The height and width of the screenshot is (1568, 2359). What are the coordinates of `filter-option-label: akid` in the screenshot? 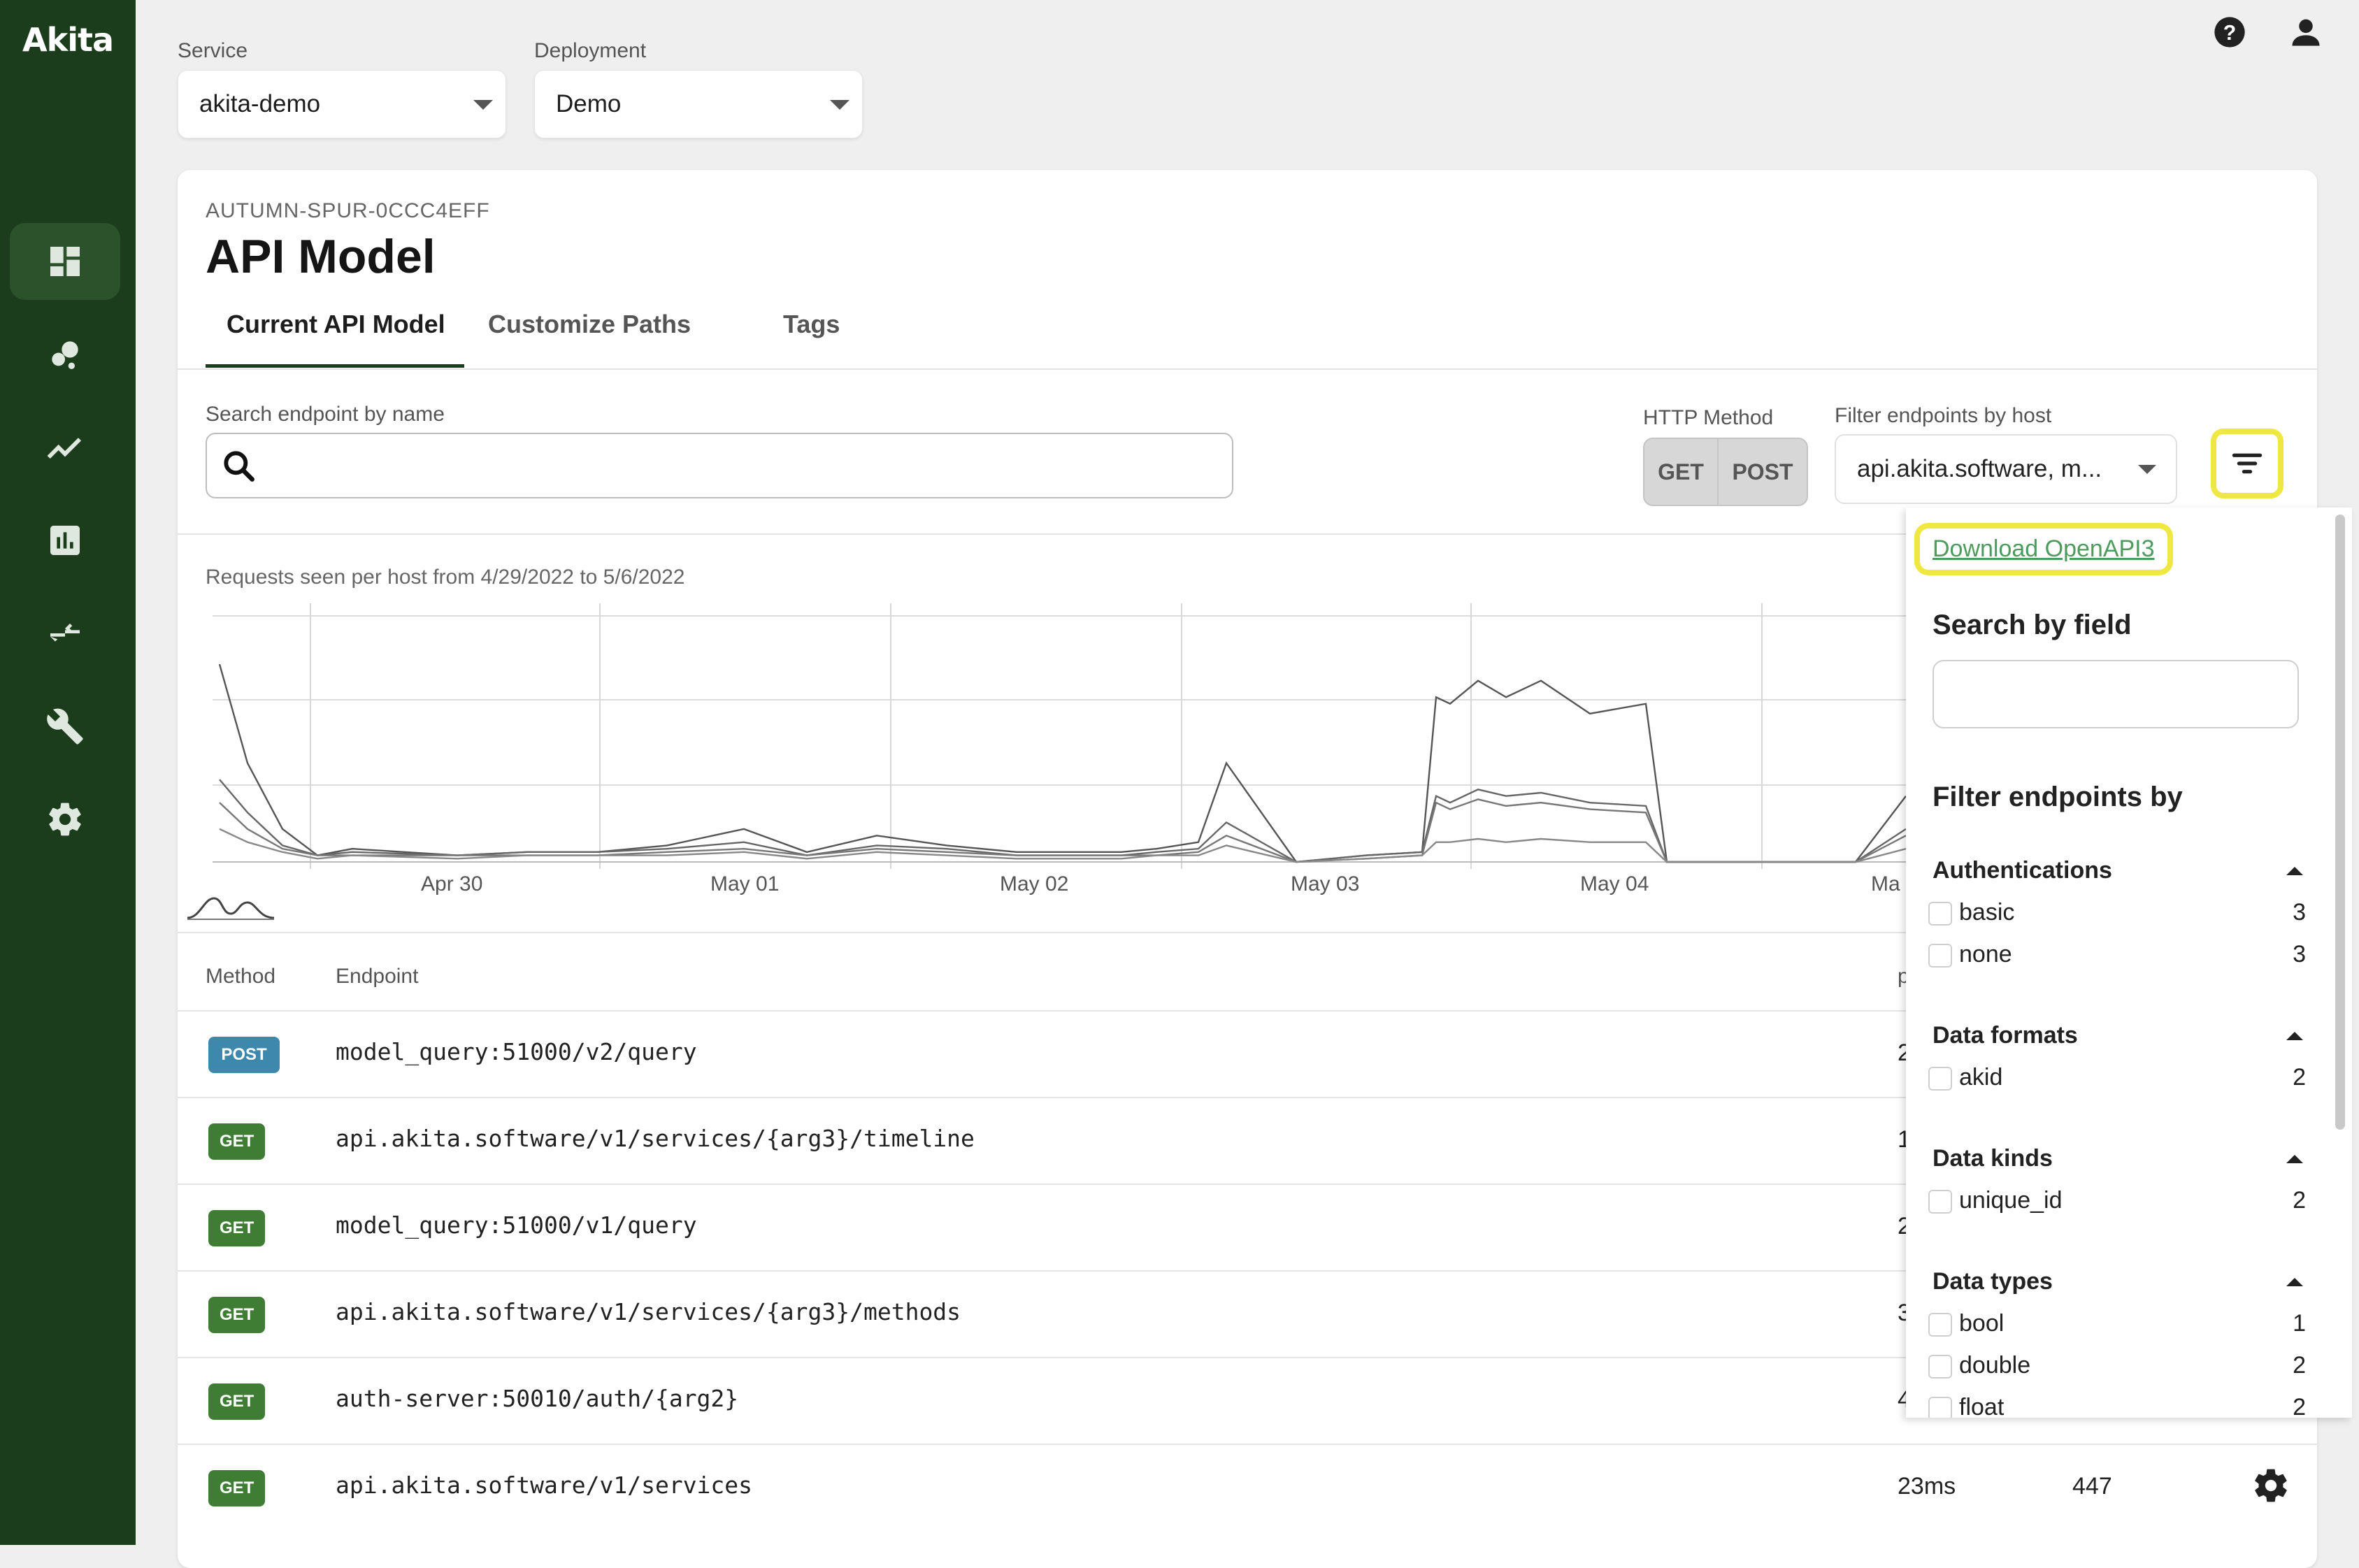 It's located at (1981, 1077).